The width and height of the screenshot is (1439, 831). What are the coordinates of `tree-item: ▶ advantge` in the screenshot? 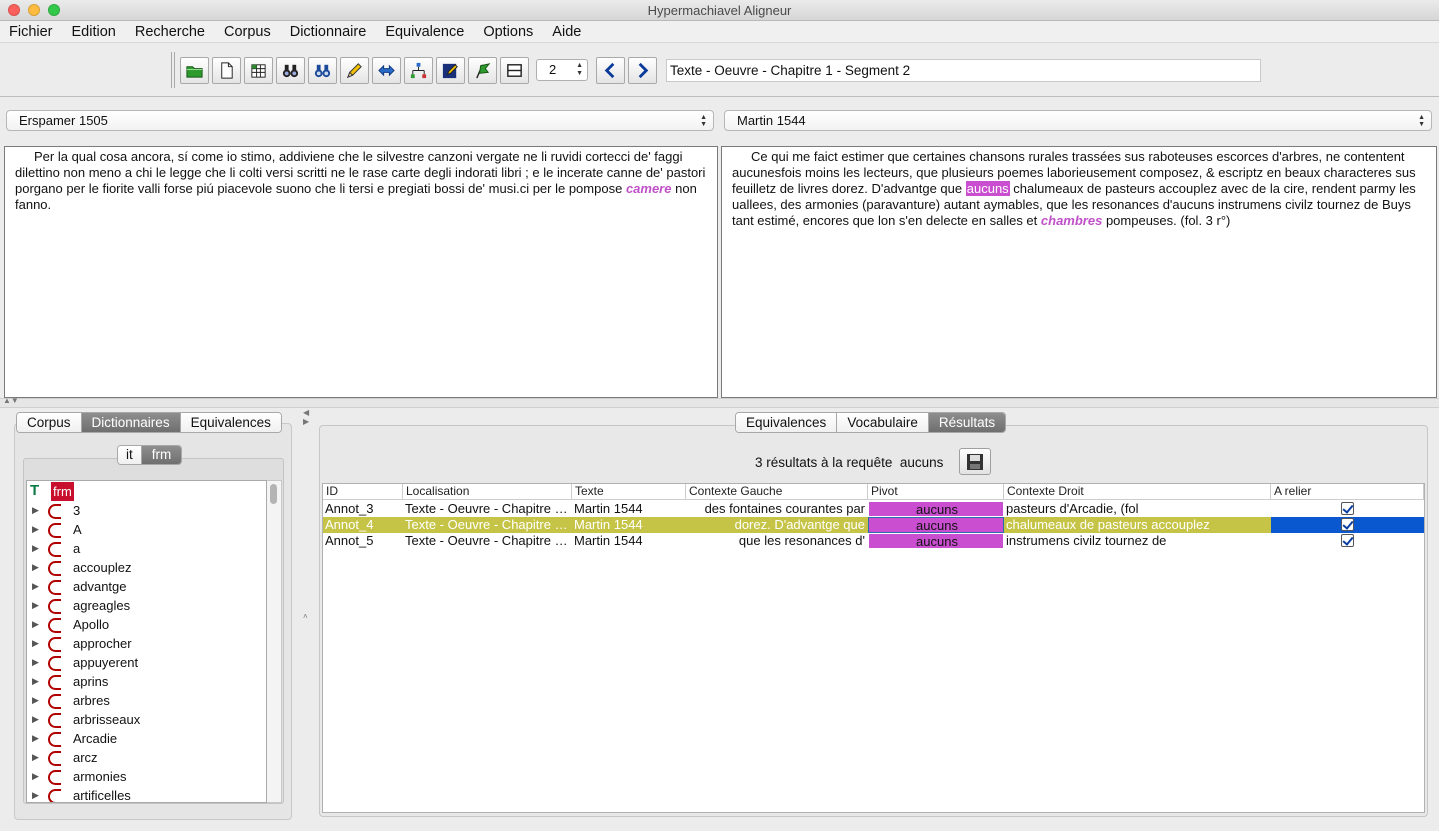 It's located at (146, 586).